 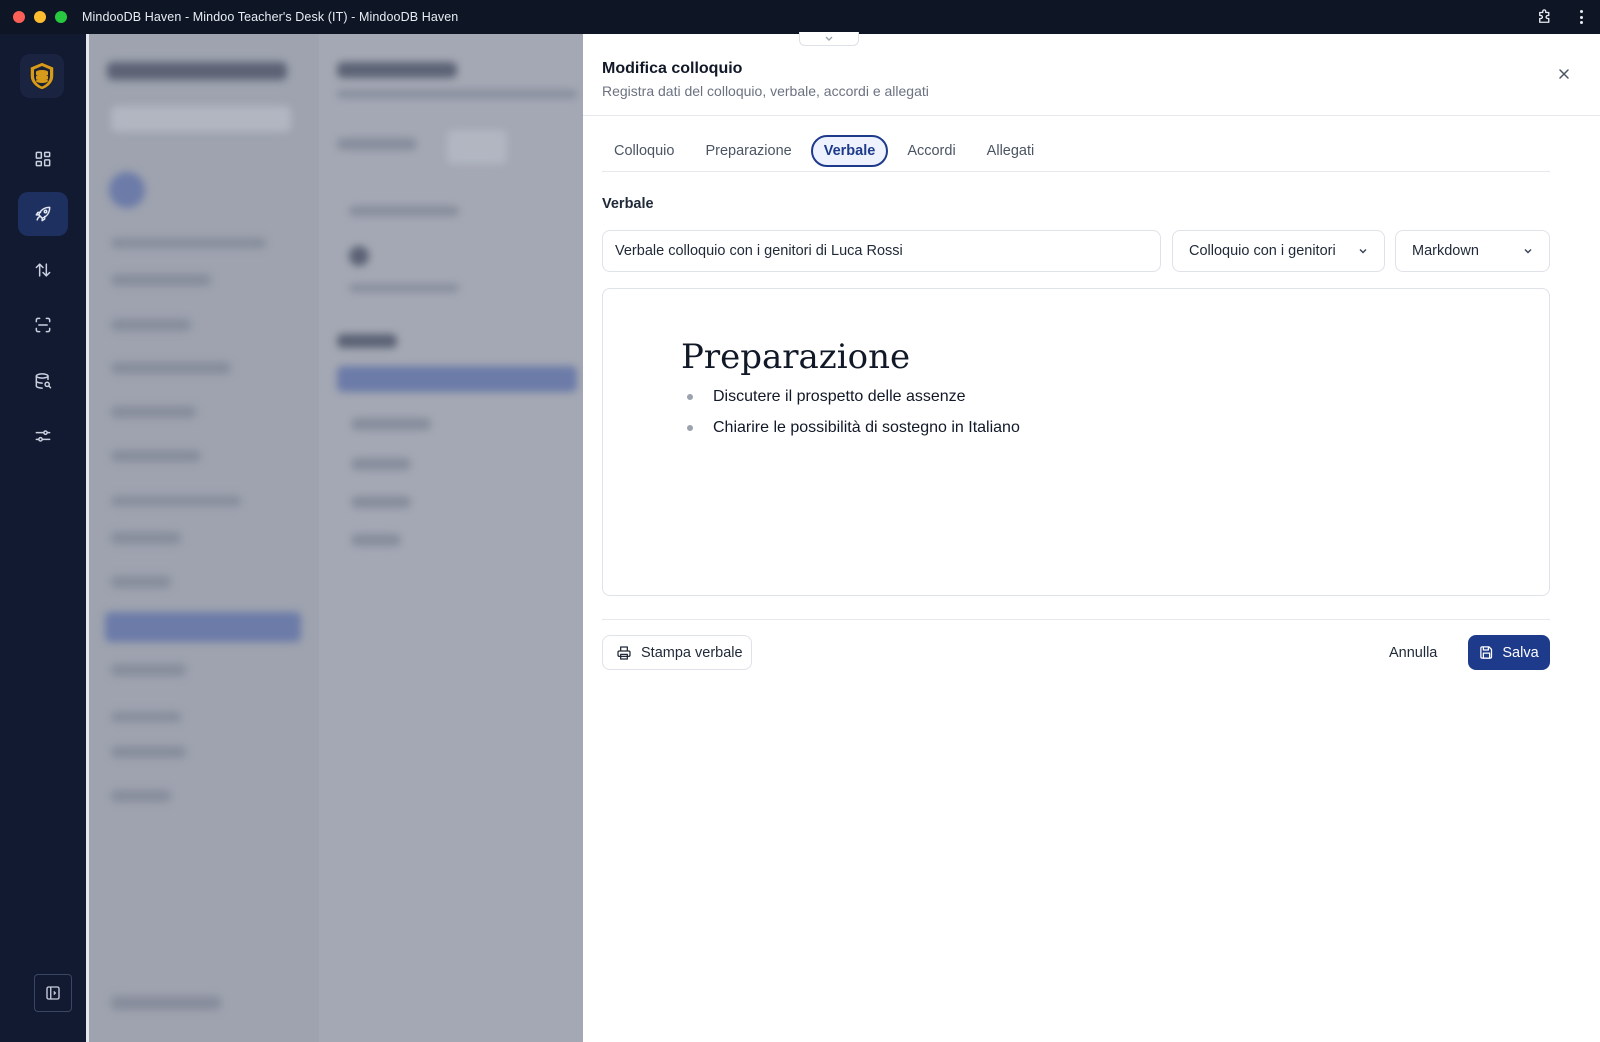 What do you see at coordinates (748, 151) in the screenshot?
I see `tab-preparazione: Preparazione` at bounding box center [748, 151].